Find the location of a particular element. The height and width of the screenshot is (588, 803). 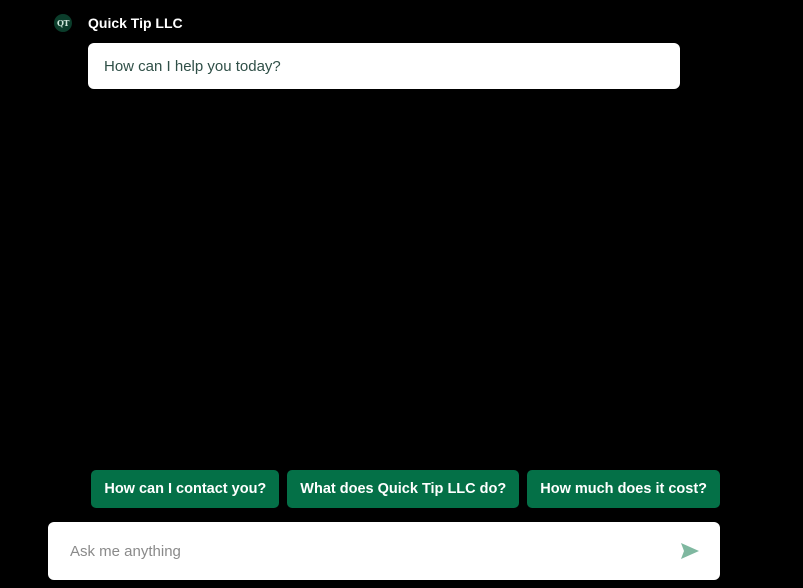

send-icon is located at coordinates (690, 551).